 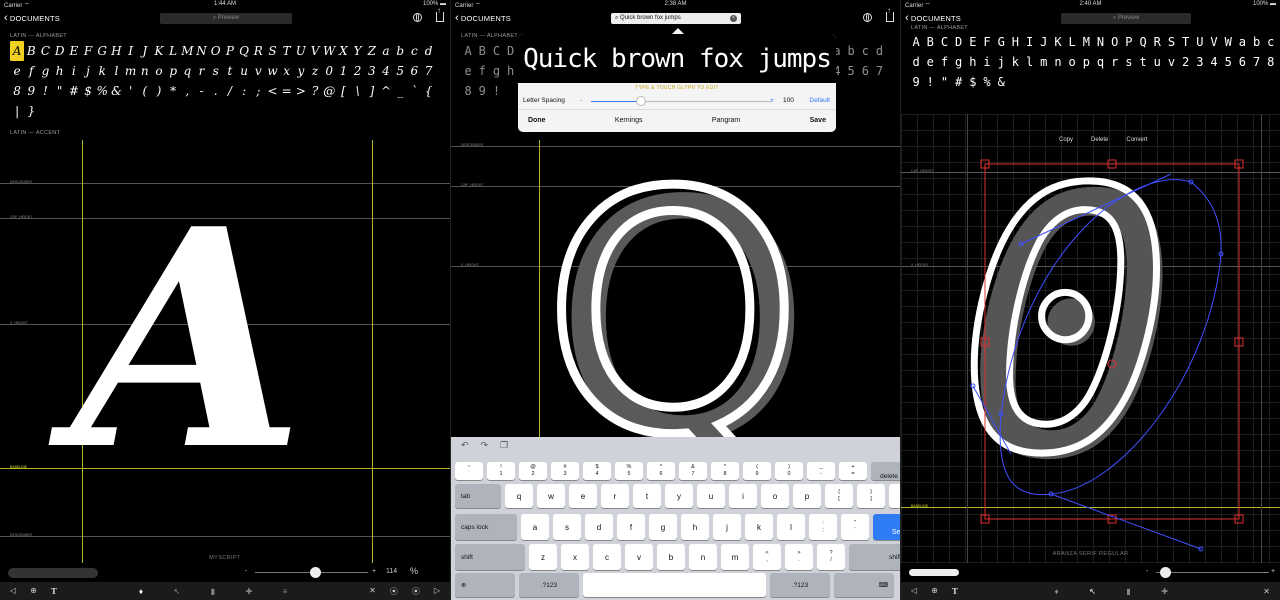 I want to click on glyph-cell: 5, so click(x=1228, y=62).